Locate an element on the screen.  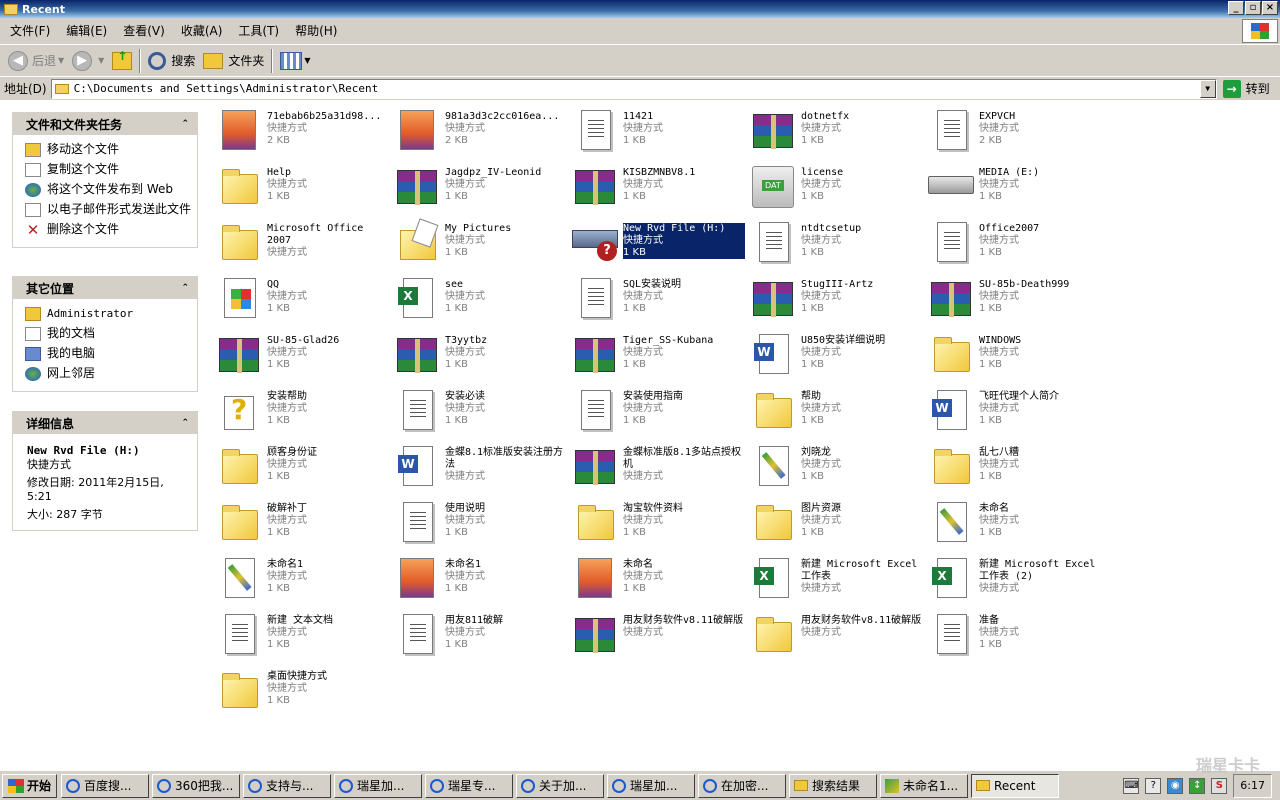
file-item: 破解补丁 快捷方式 1 KB is located at coordinates (303, 526).